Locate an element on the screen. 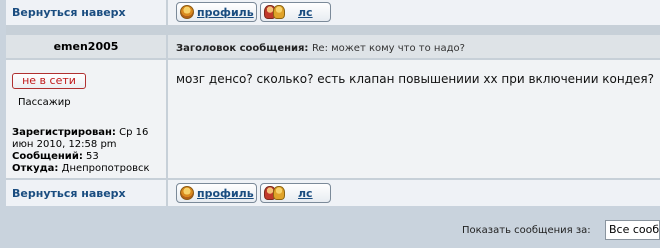 Image resolution: width=660 pixels, height=248 pixels. from-line: Откуда: Днепропотровск is located at coordinates (86, 169).